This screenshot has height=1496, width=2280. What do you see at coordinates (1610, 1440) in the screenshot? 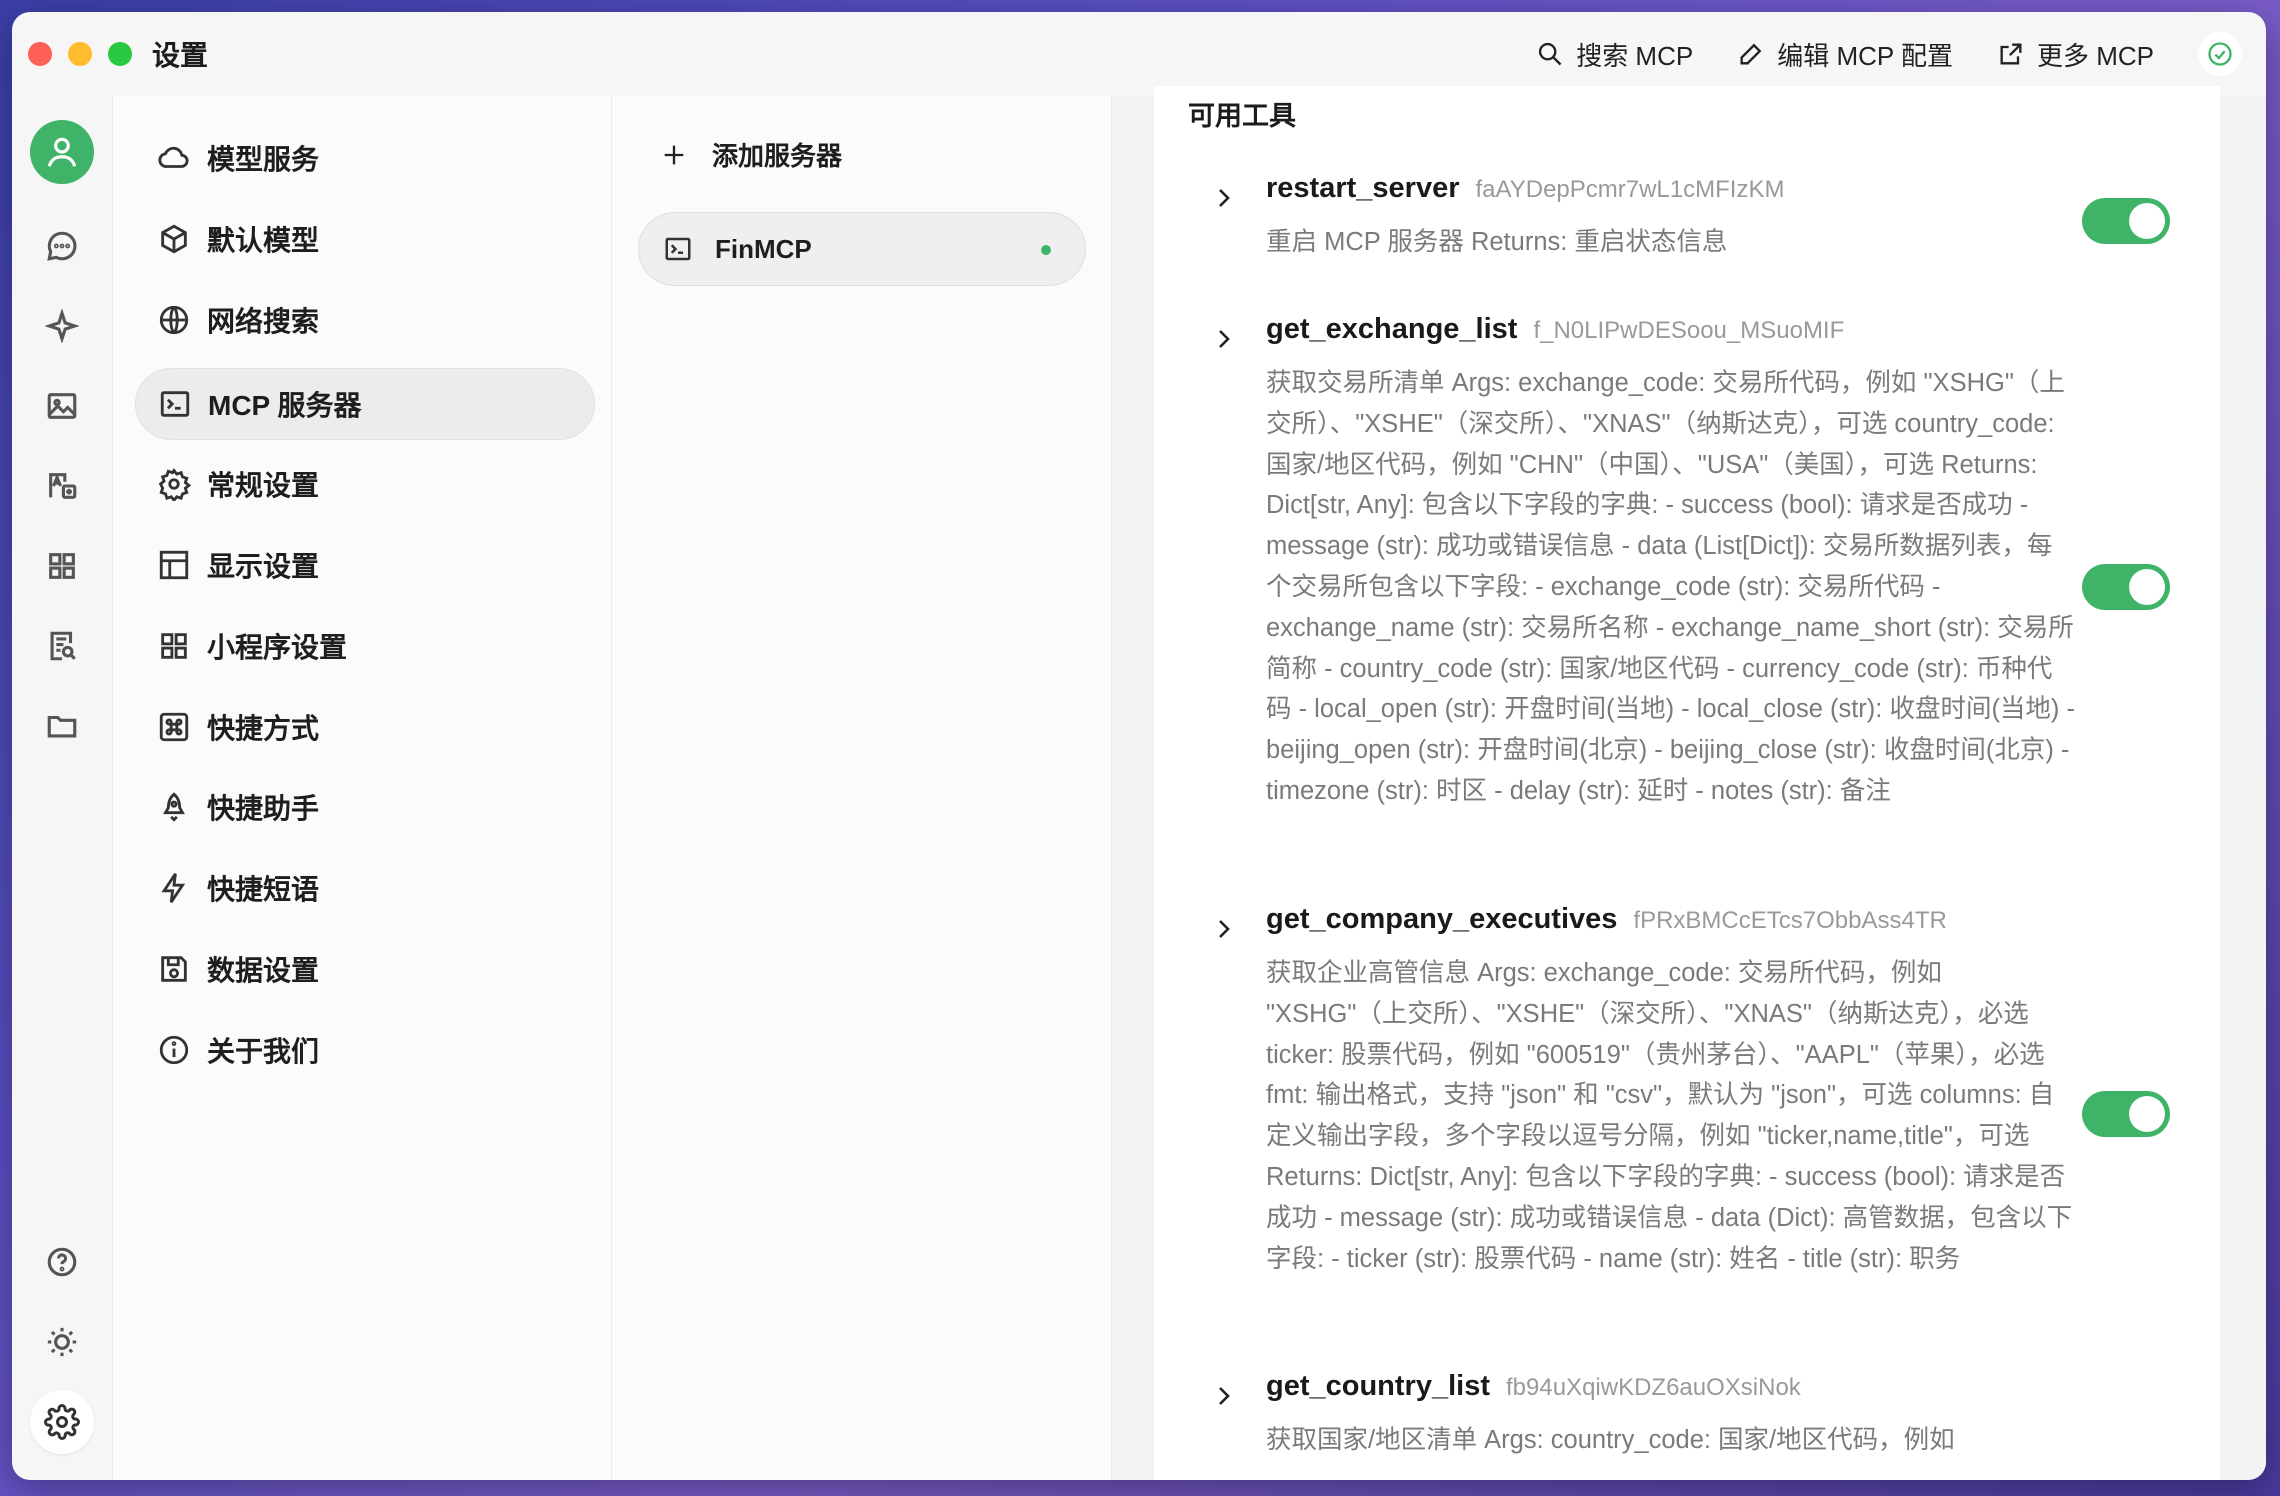
I see `tool-description: 获取国家/地区清单 Args: country_code: 国家/地区代码，例如` at bounding box center [1610, 1440].